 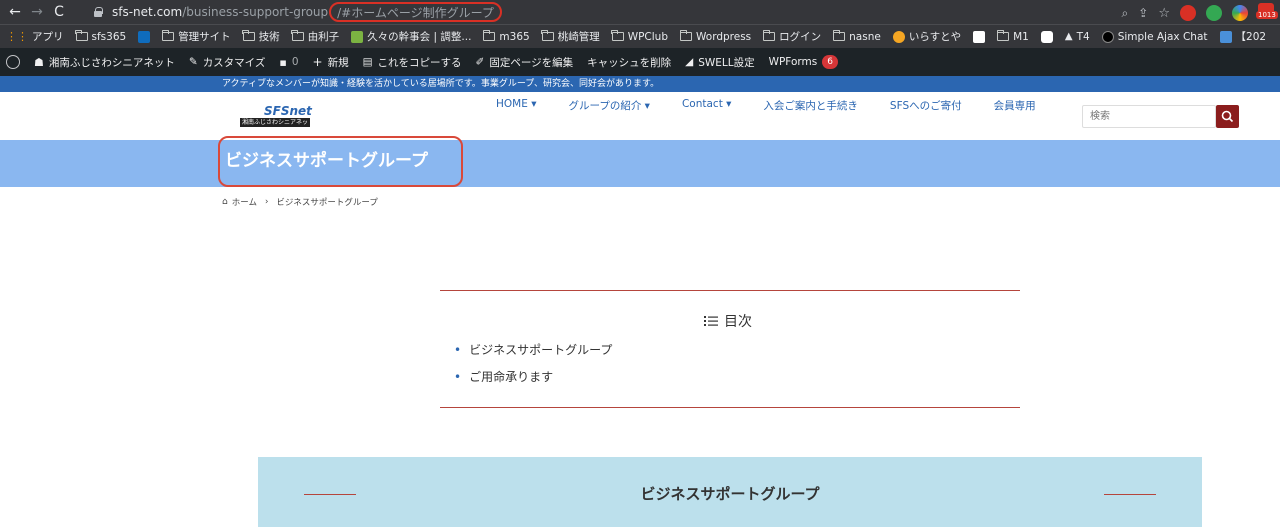 I want to click on bookmark-overflow: 【202, so click(x=1242, y=36).